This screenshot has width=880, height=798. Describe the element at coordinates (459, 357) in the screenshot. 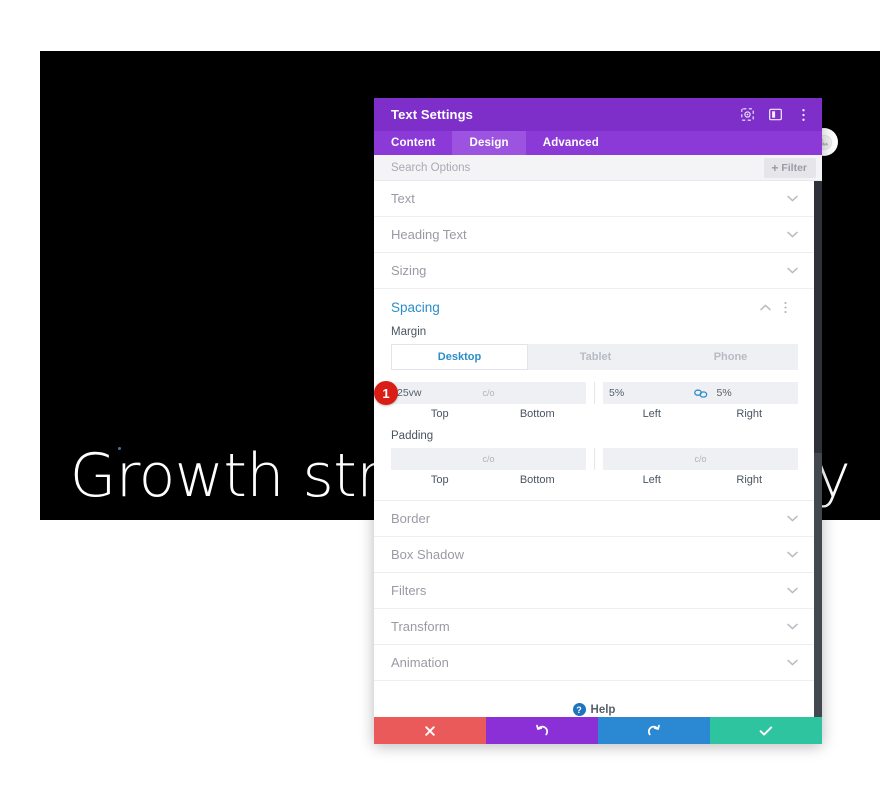

I see `device-tab-desktop: Desktop` at that location.